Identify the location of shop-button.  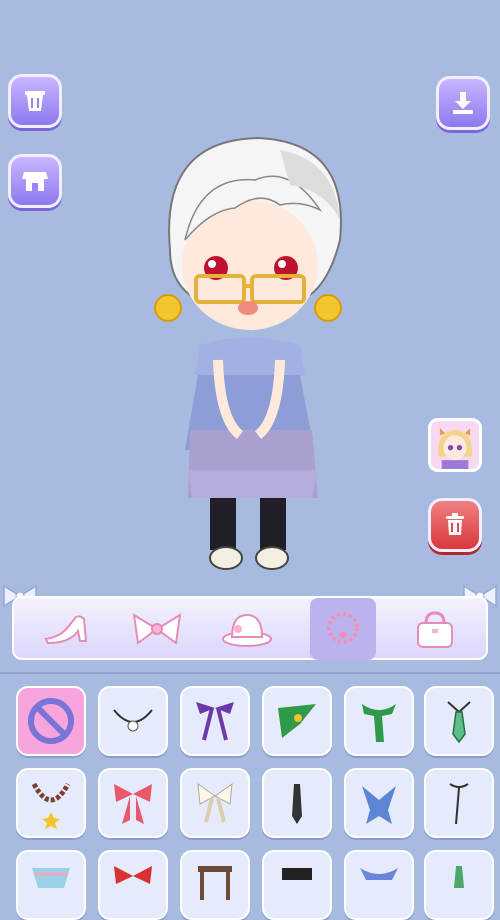
(35, 181).